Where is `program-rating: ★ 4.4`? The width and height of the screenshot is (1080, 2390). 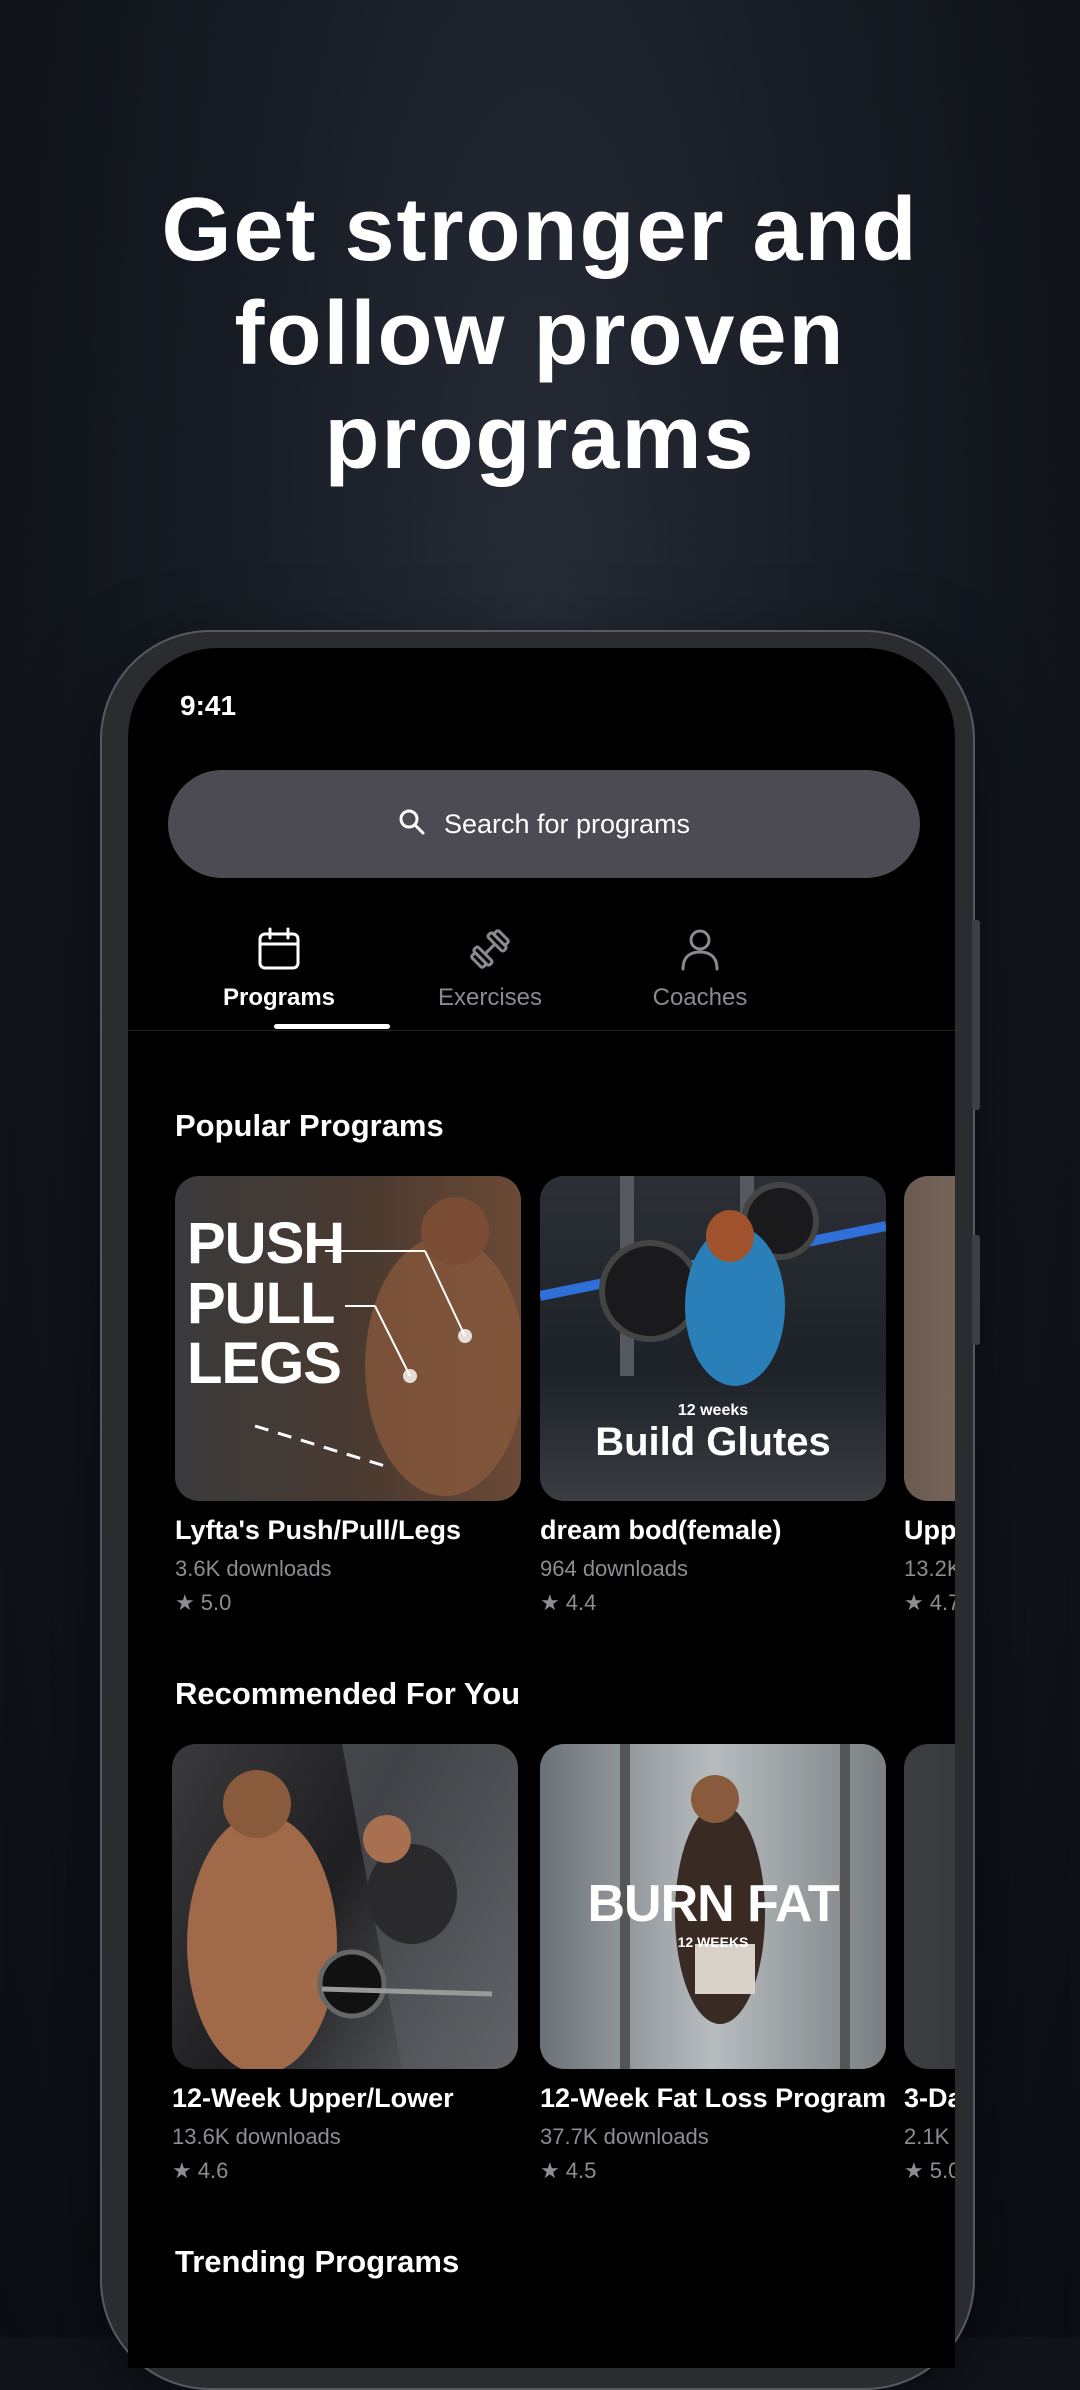
program-rating: ★ 4.4 is located at coordinates (713, 1603).